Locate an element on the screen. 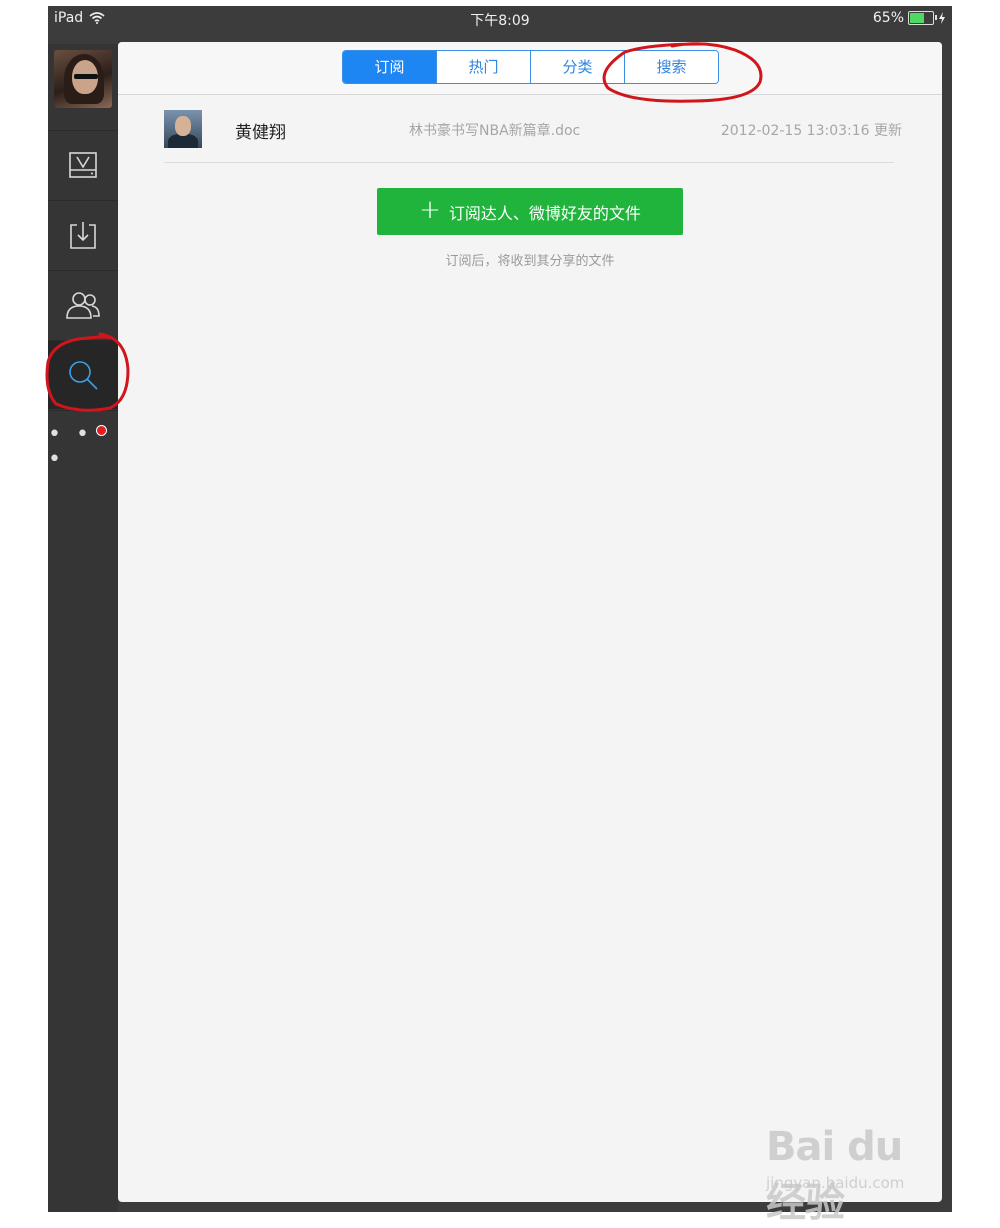  sidebar: • • • is located at coordinates (83, 628).